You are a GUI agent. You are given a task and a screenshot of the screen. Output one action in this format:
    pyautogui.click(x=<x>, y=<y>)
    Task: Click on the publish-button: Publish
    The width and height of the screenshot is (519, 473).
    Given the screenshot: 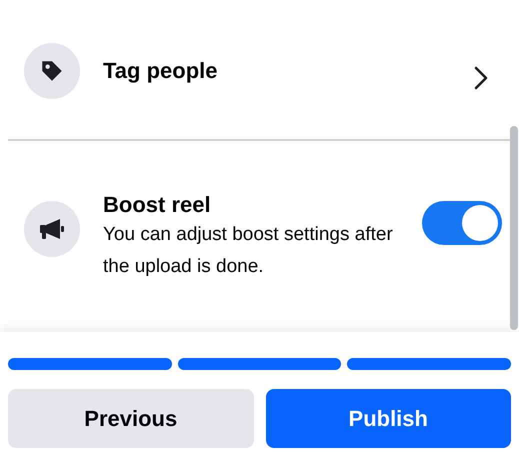 What is the action you would take?
    pyautogui.click(x=388, y=418)
    